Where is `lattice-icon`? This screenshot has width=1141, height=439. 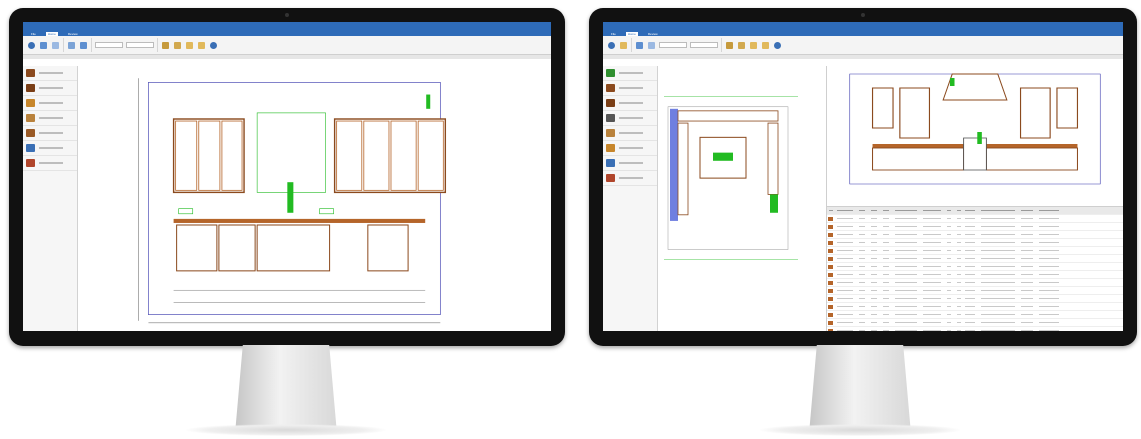 lattice-icon is located at coordinates (610, 118).